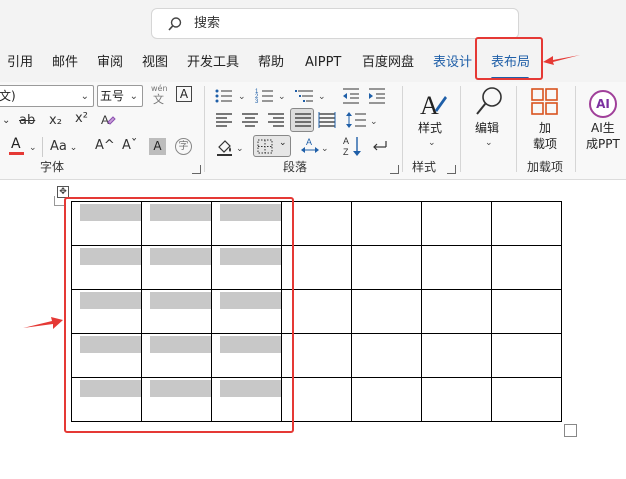 This screenshot has width=626, height=479. What do you see at coordinates (183, 146) in the screenshot?
I see `enclose-characters-button: 字` at bounding box center [183, 146].